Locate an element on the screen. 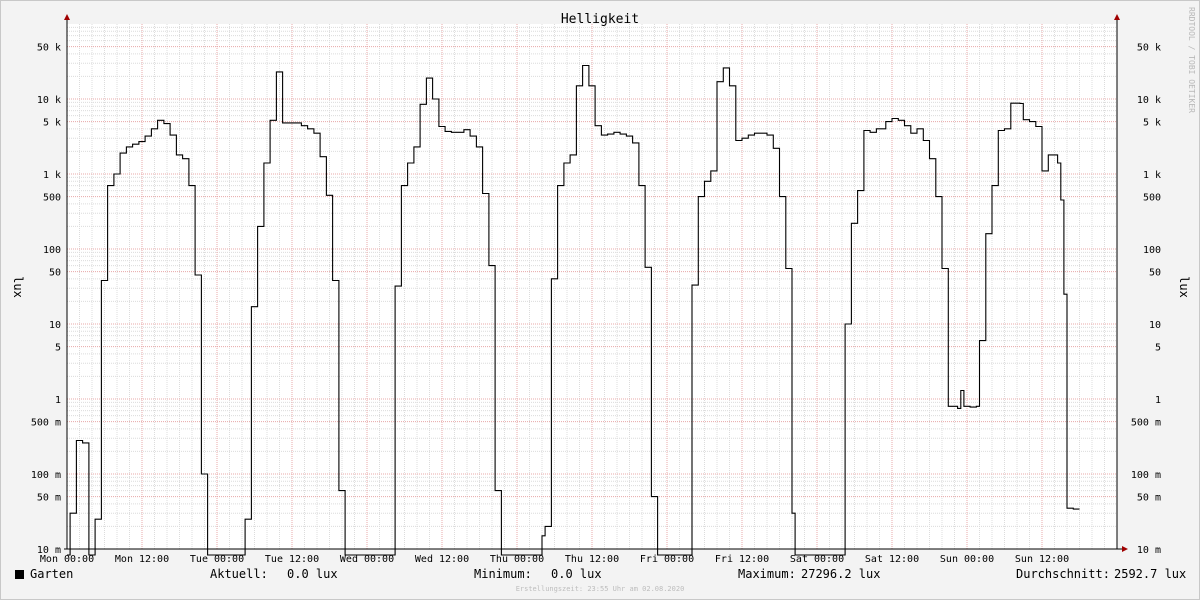 The image size is (1200, 600). watermark: RRDTOOL / TOBI OETIKER is located at coordinates (1191, 60).